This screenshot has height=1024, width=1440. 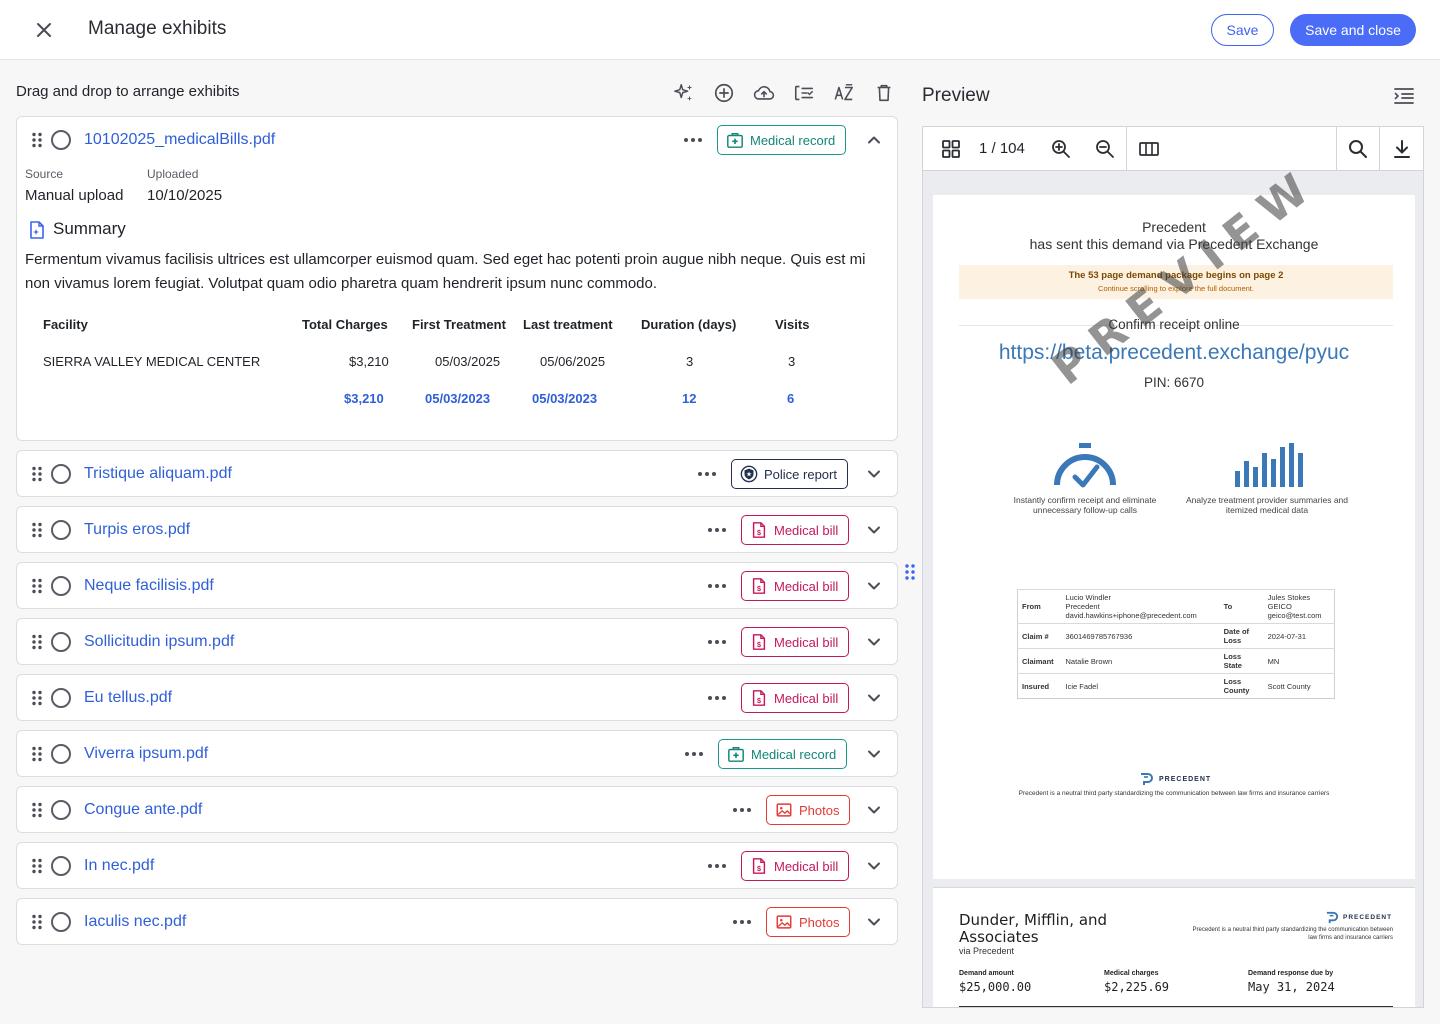 I want to click on medical-bill-icon: $, so click(x=759, y=586).